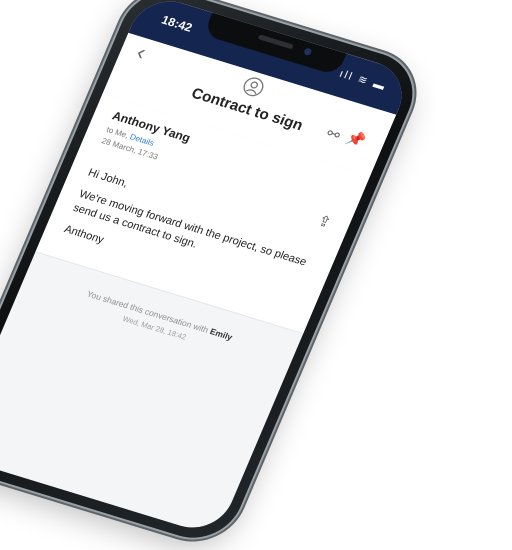 The width and height of the screenshot is (512, 550). What do you see at coordinates (363, 80) in the screenshot?
I see `status-icons: ıll ≋ ▬` at bounding box center [363, 80].